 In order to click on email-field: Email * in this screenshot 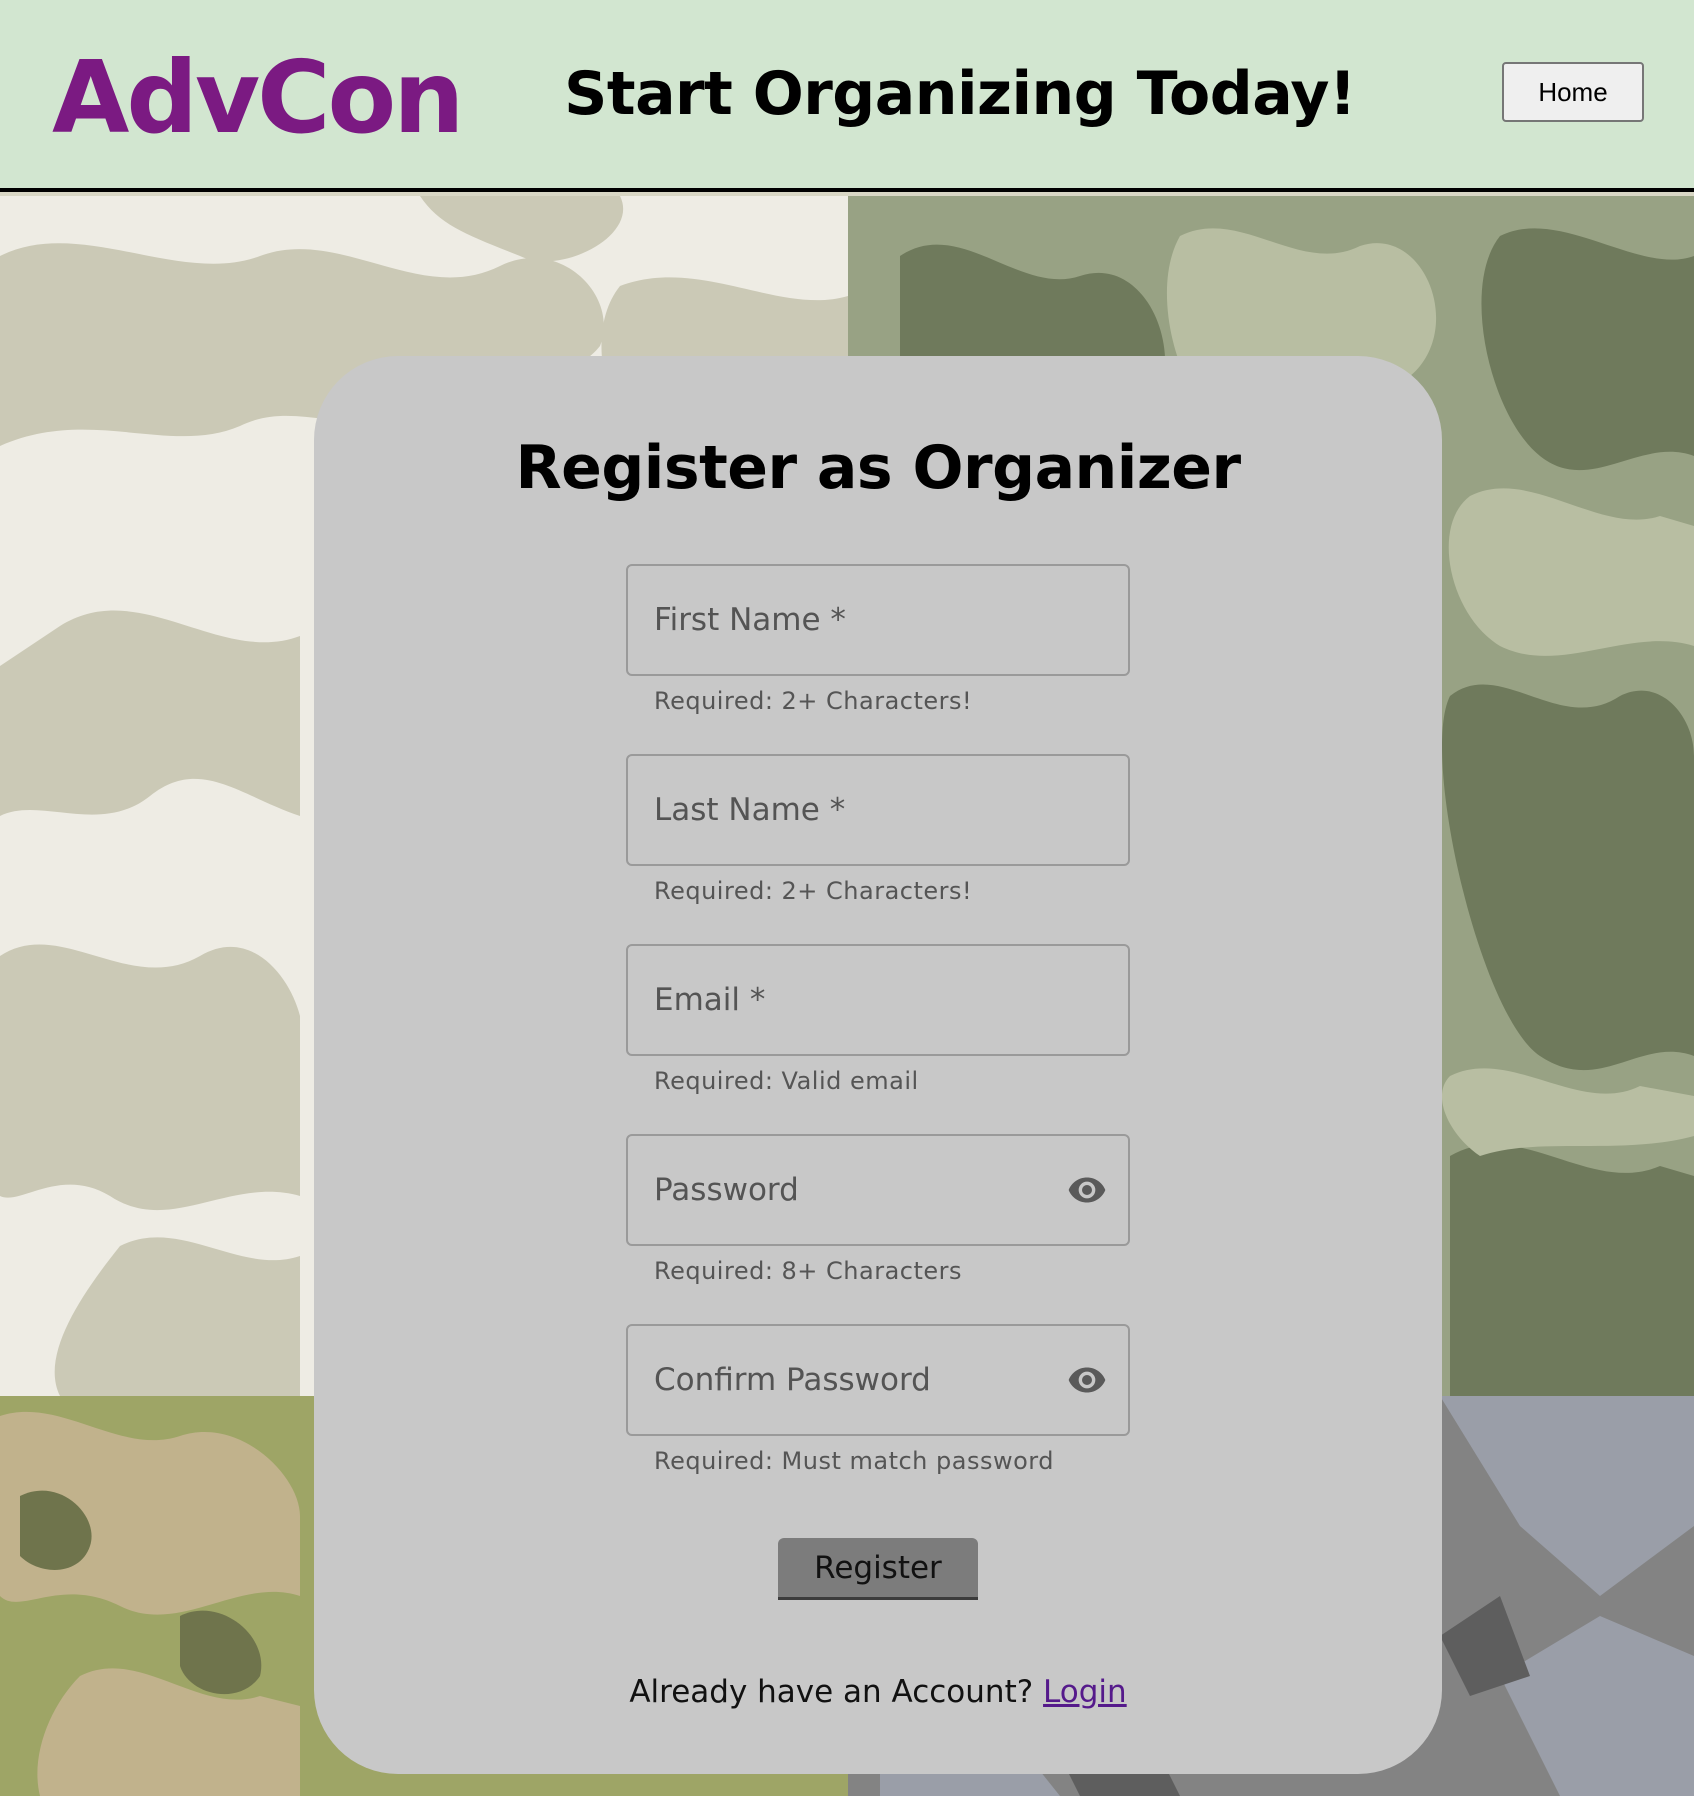, I will do `click(878, 1000)`.